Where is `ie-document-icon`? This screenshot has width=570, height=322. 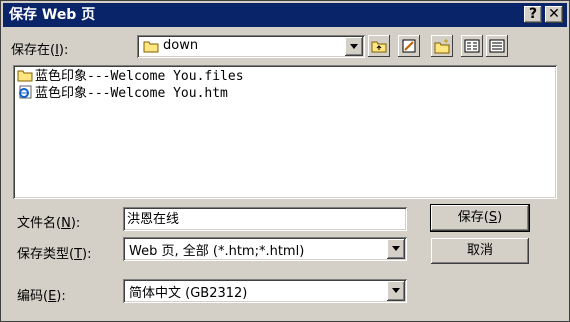
ie-document-icon is located at coordinates (25, 92).